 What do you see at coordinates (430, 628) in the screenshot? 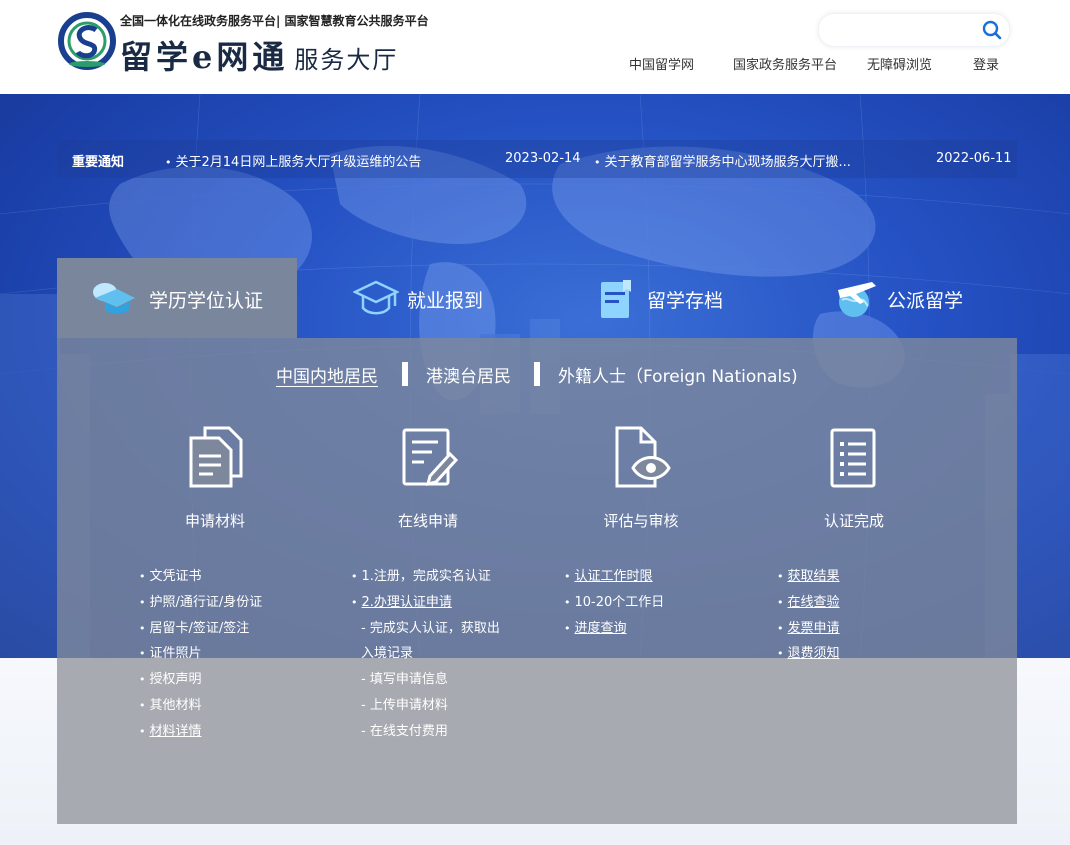
I see `list-item: - 完成实人认证，获取出` at bounding box center [430, 628].